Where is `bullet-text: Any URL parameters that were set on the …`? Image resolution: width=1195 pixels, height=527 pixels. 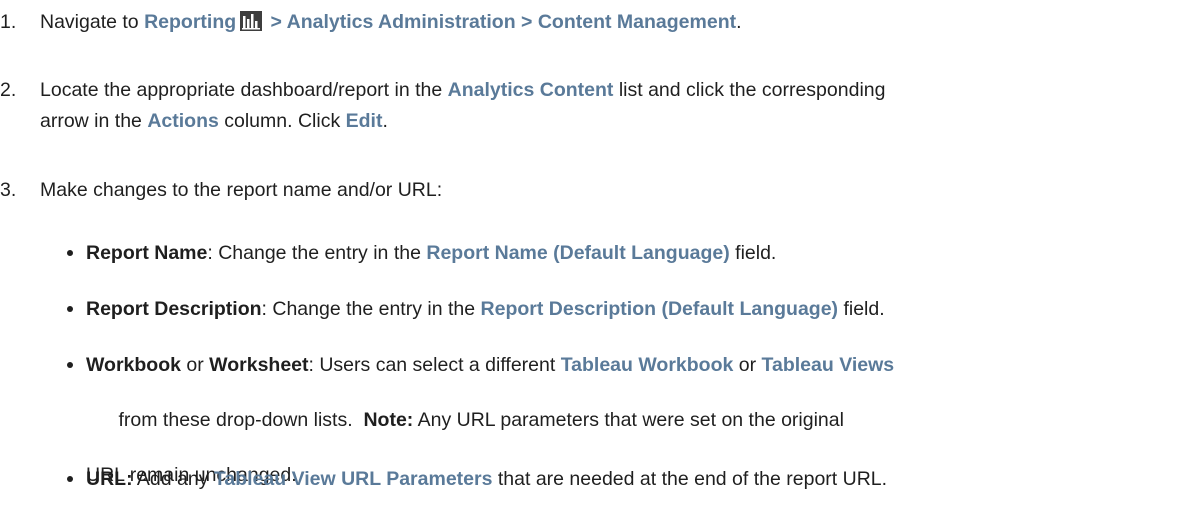 bullet-text: Any URL parameters that were set on the … is located at coordinates (628, 420).